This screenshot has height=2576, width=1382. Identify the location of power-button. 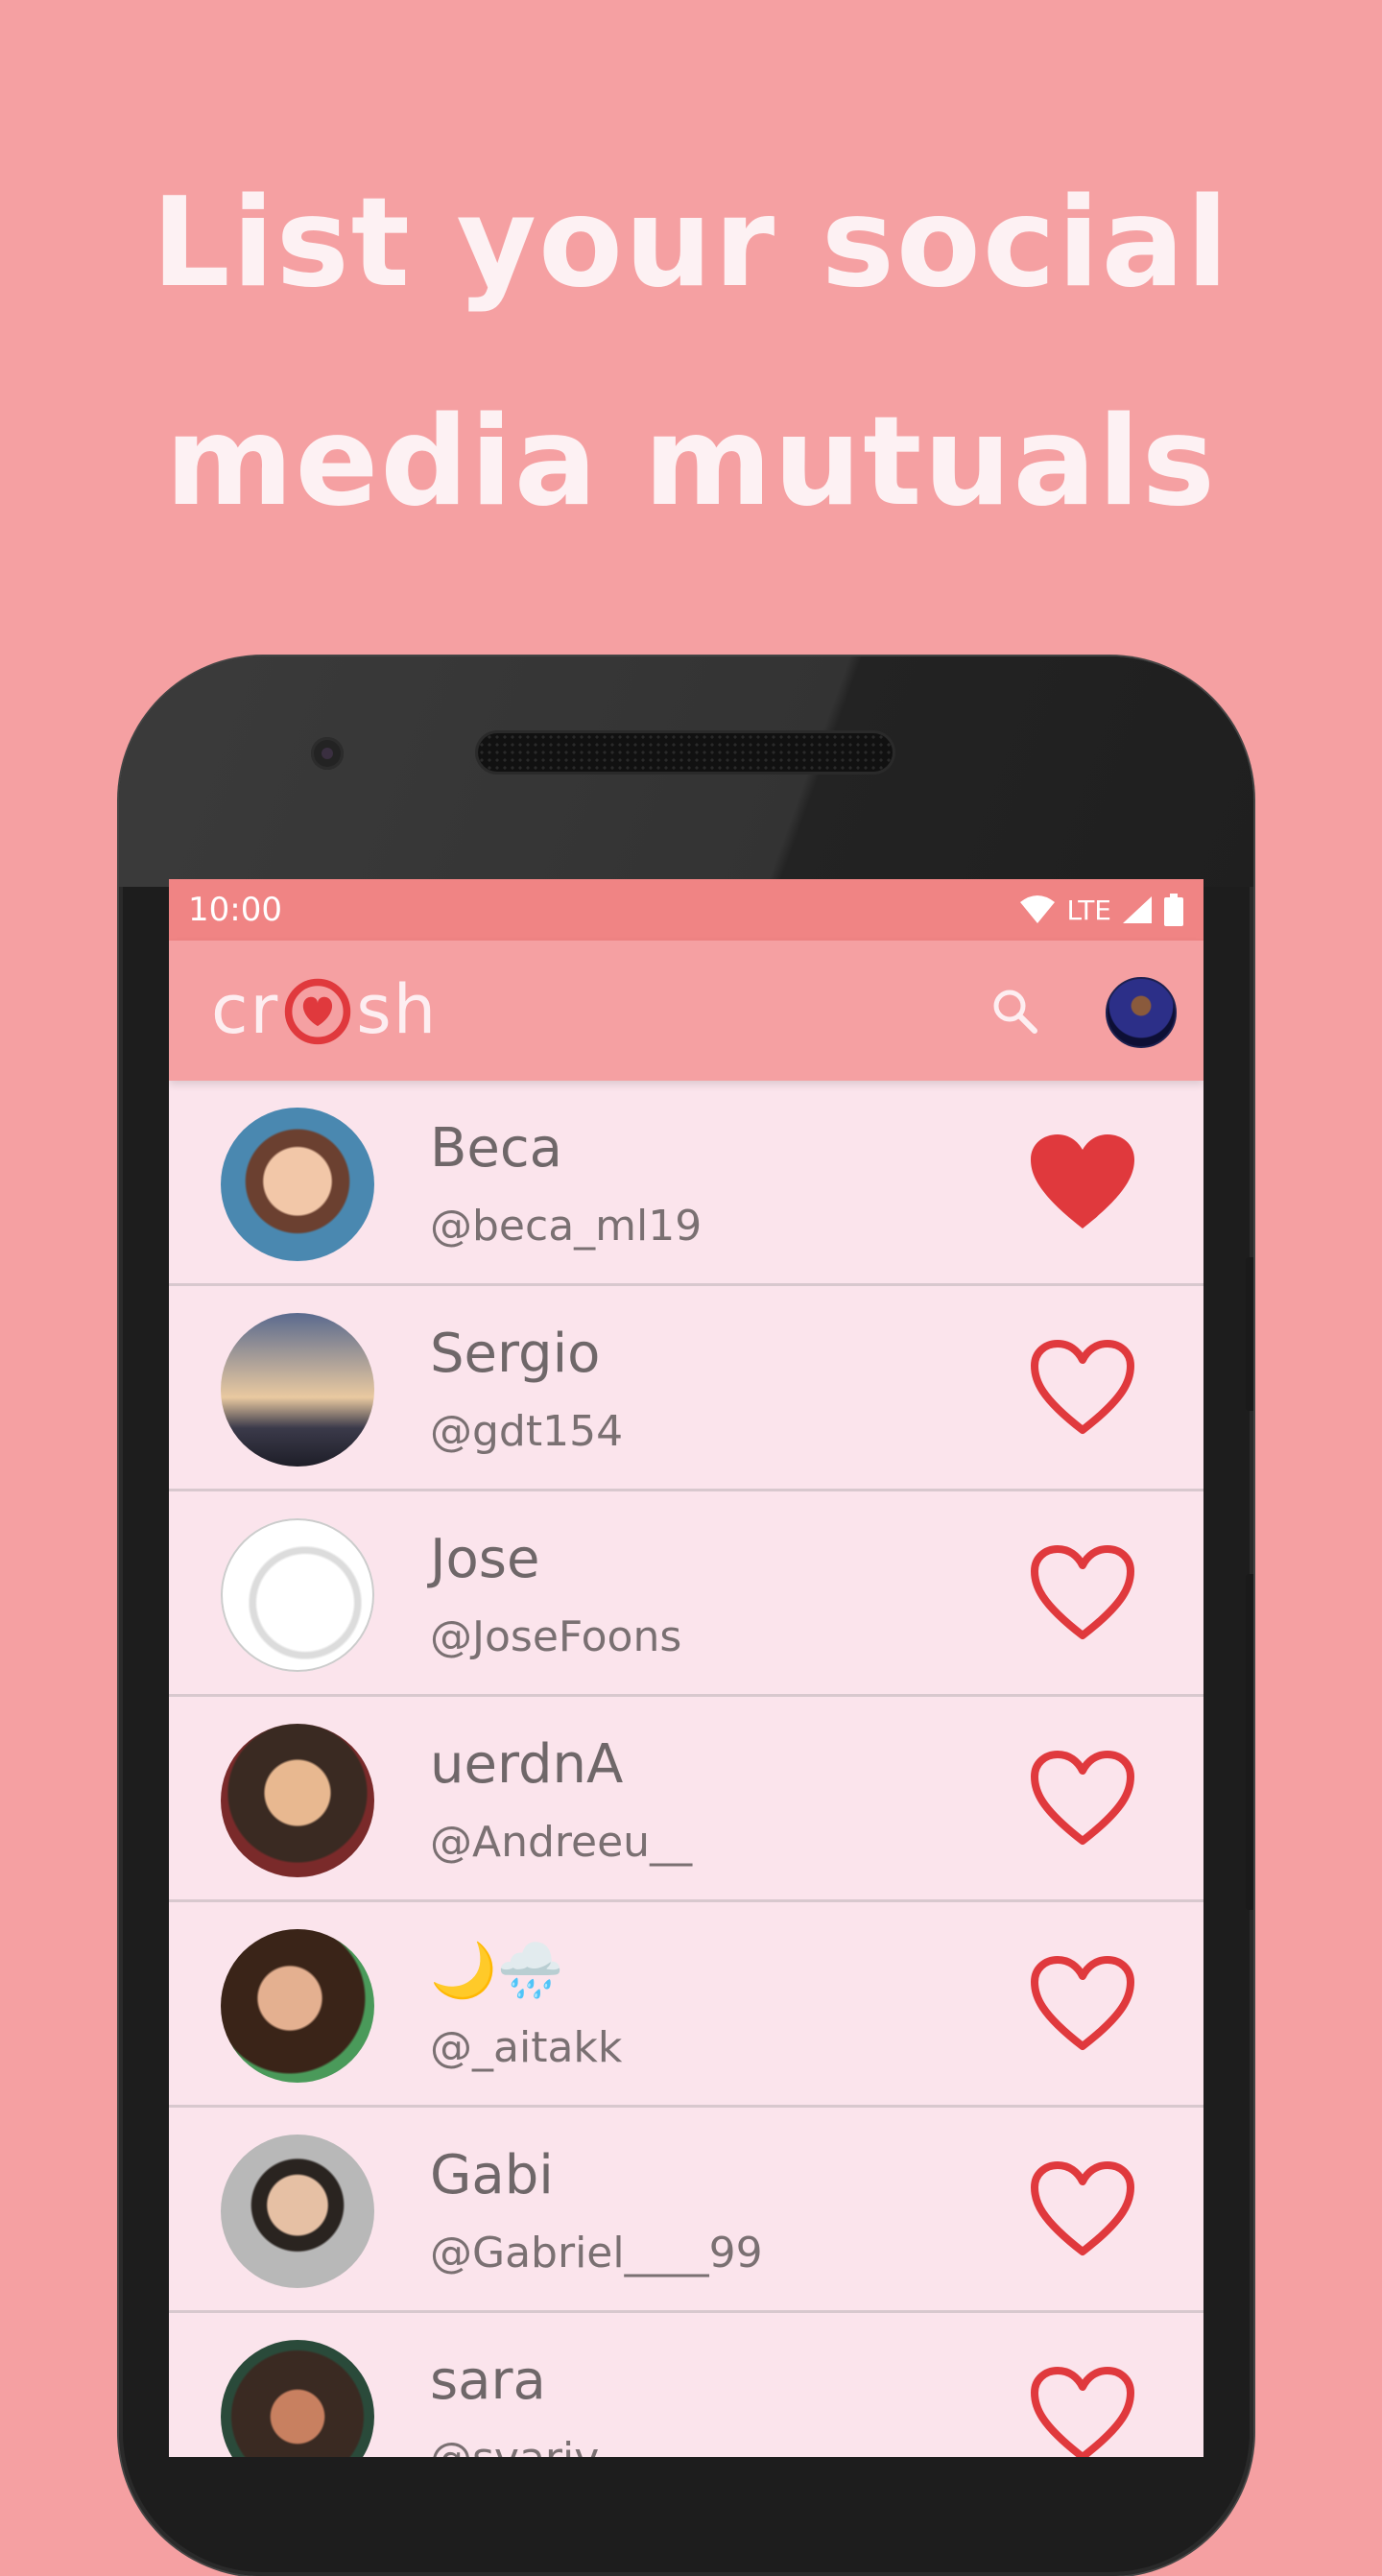
(1249, 1742).